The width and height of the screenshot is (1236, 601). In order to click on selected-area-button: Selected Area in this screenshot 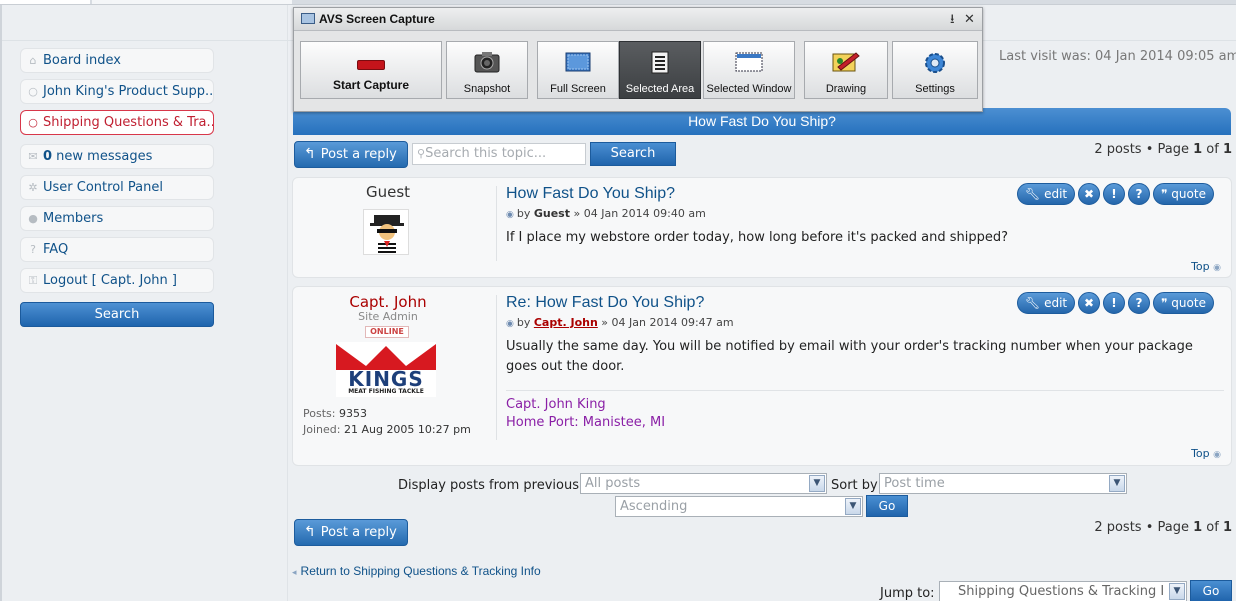, I will do `click(660, 70)`.